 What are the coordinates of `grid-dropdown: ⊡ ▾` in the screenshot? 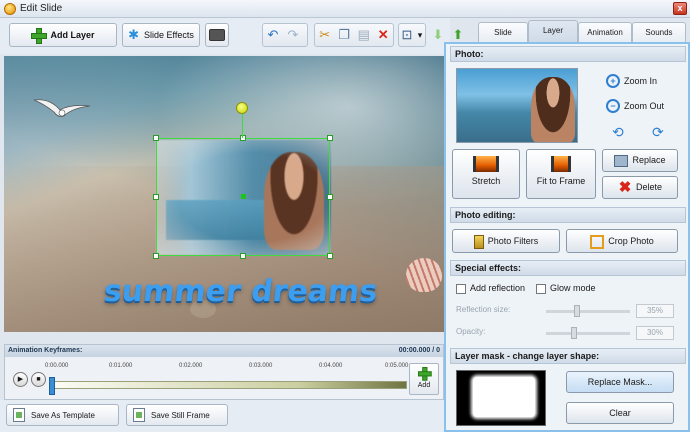 It's located at (412, 35).